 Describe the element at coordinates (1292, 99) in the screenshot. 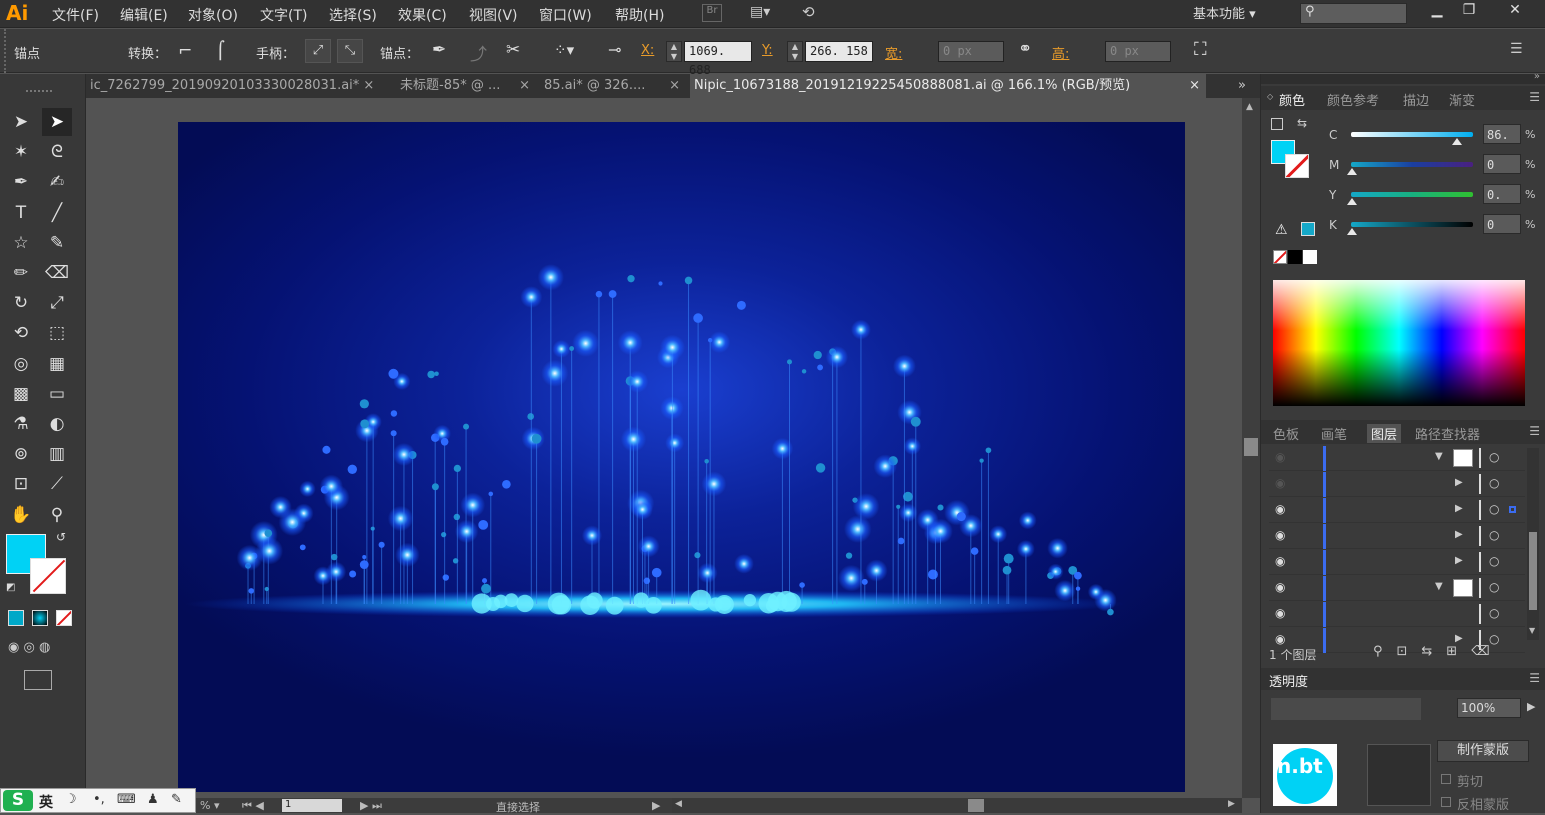

I see `color-panel-tab-0: 颜色` at that location.